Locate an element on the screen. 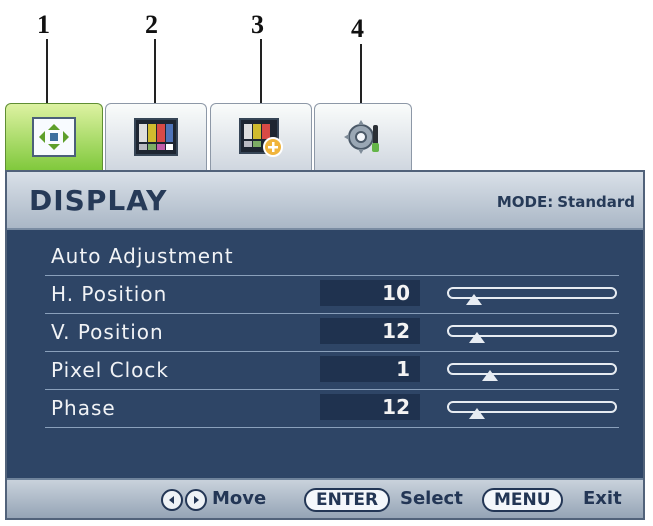 Image resolution: width=653 pixels, height=526 pixels. menu-item-v-position: V. Position 12 is located at coordinates (332, 332).